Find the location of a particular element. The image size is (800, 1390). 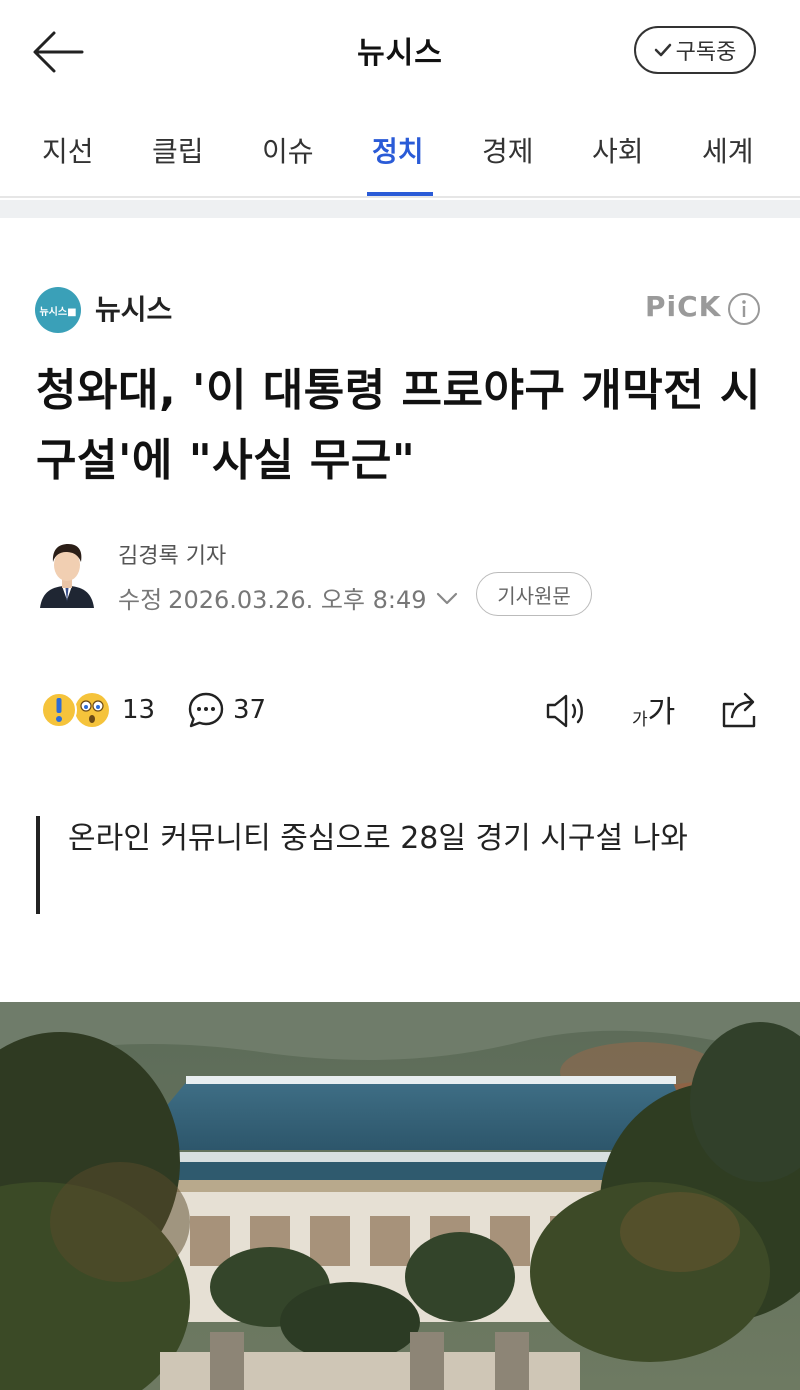

pick-badge: PiCK is located at coordinates (683, 306).